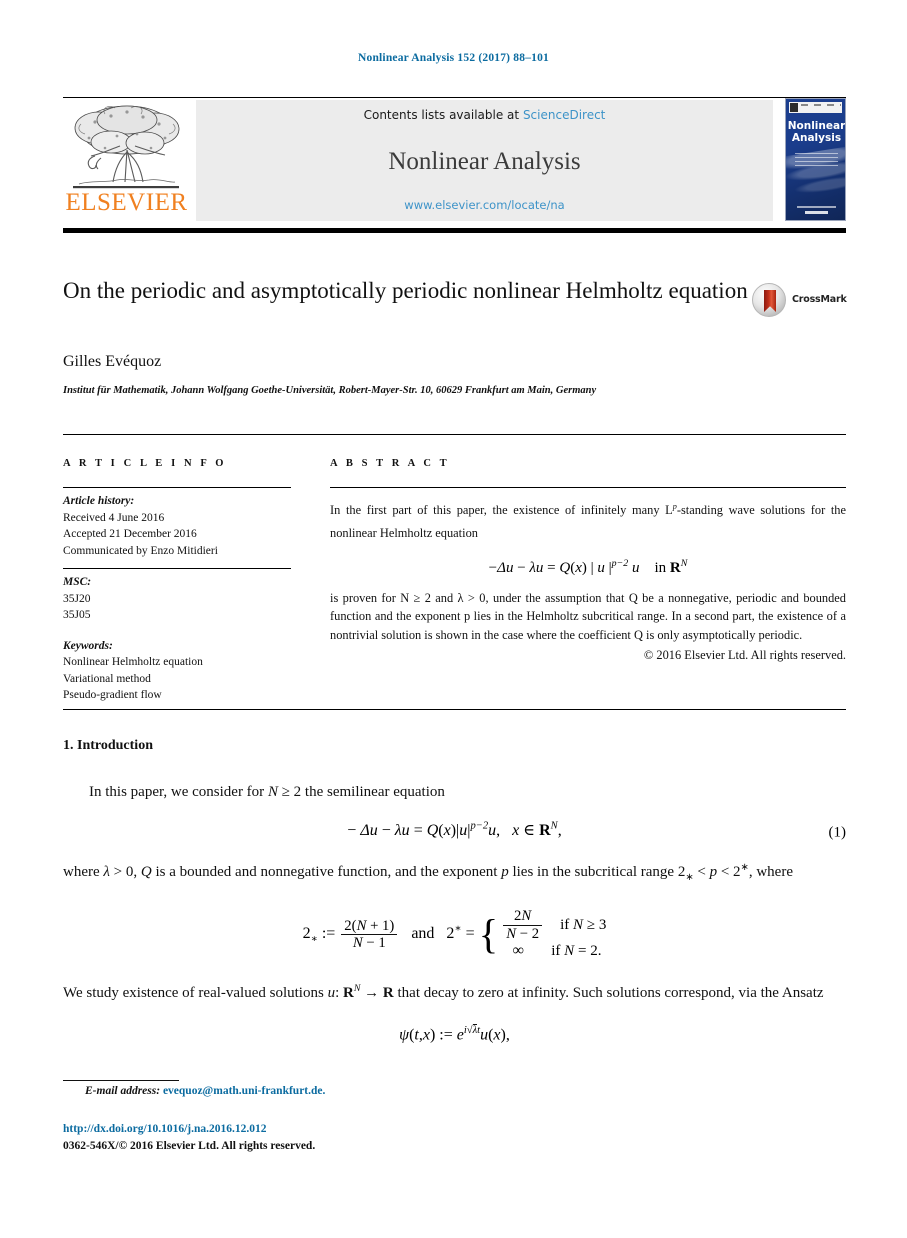  I want to click on equation-1-row: − Δu − λu = Q(x)|u|p−2u, x ∈ RN, (1), so click(454, 833).